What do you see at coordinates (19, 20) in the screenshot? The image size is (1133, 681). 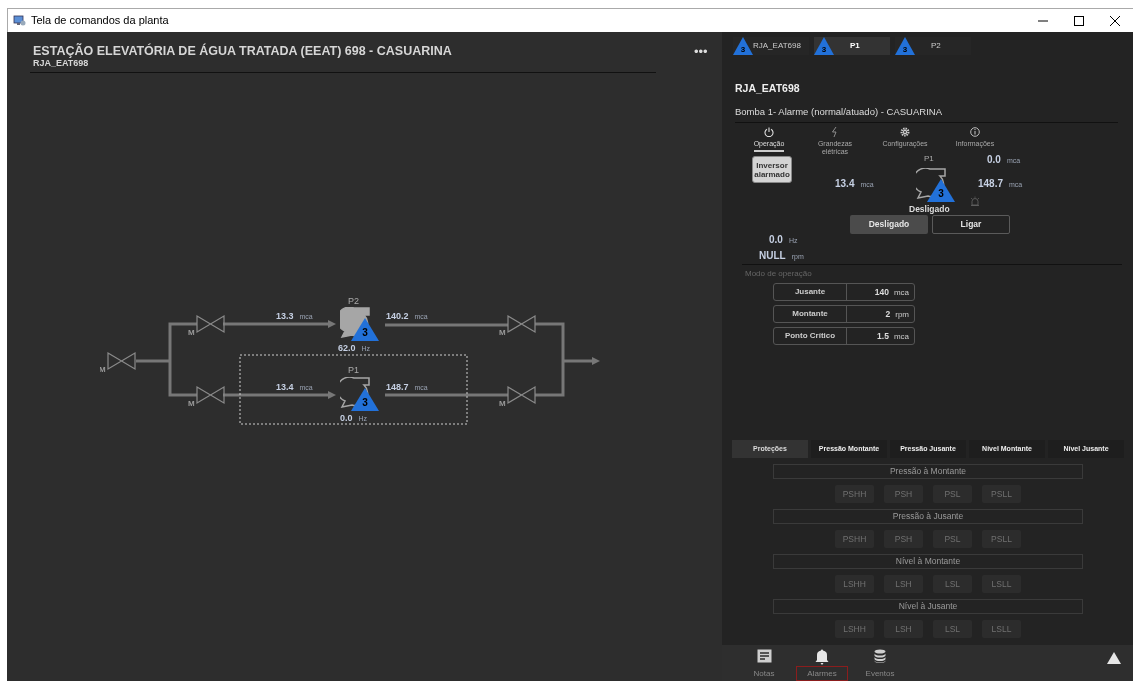 I see `app-icon` at bounding box center [19, 20].